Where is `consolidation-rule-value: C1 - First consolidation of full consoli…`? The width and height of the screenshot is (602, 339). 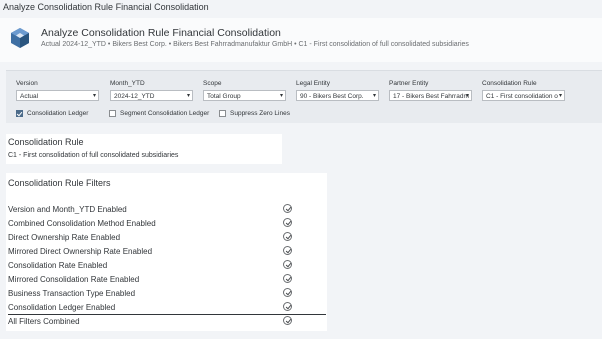 consolidation-rule-value: C1 - First consolidation of full consoli… is located at coordinates (93, 155).